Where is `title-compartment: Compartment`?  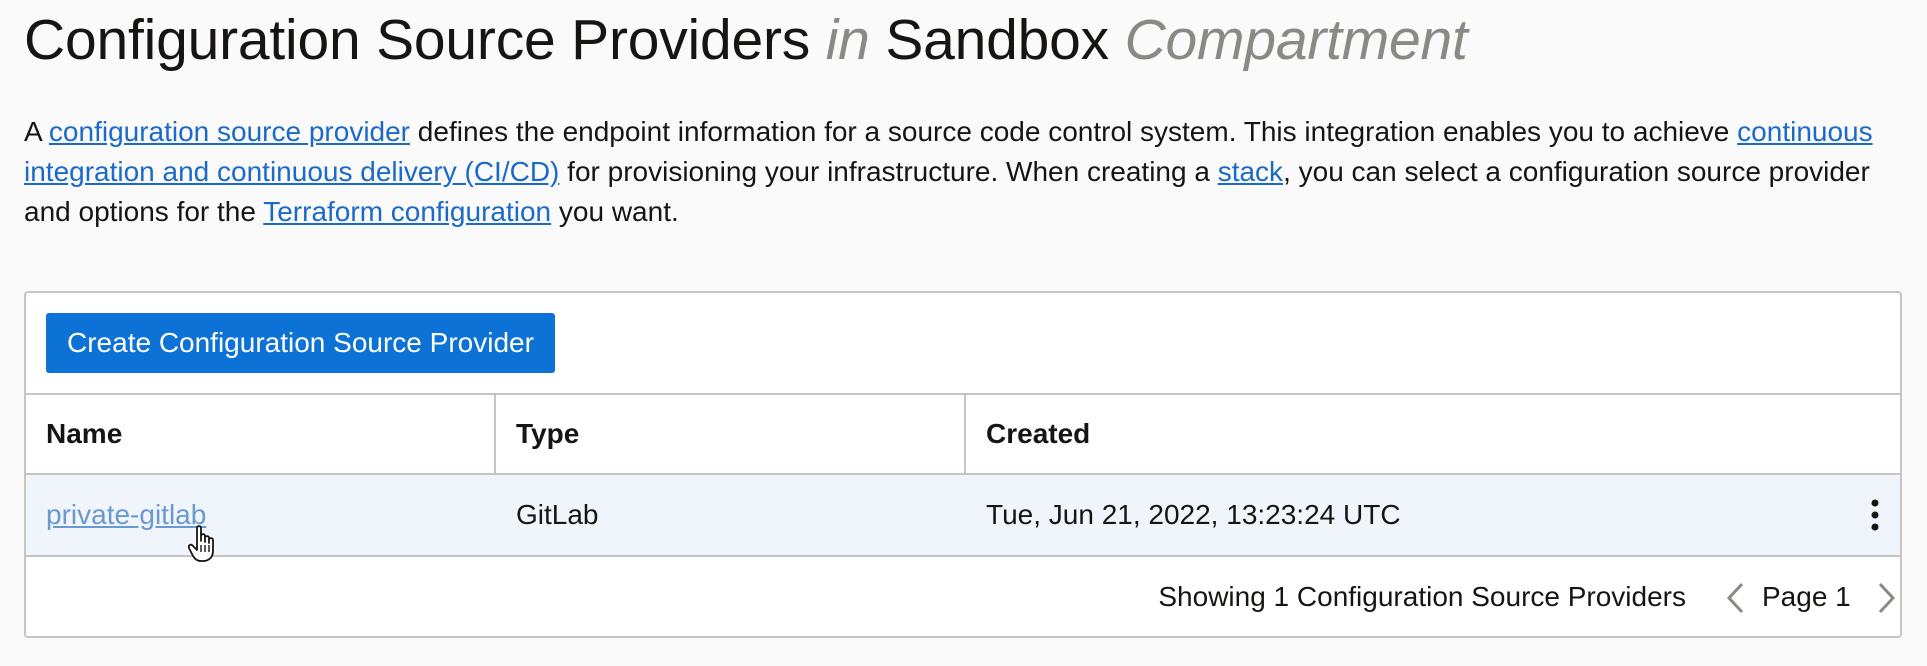
title-compartment: Compartment is located at coordinates (1296, 40).